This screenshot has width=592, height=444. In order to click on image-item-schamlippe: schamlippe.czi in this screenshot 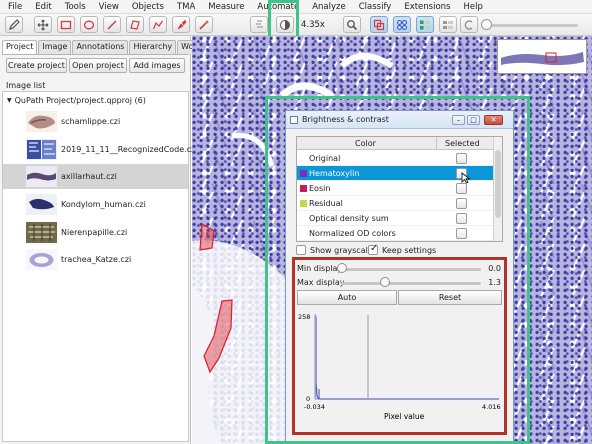, I will do `click(95, 121)`.